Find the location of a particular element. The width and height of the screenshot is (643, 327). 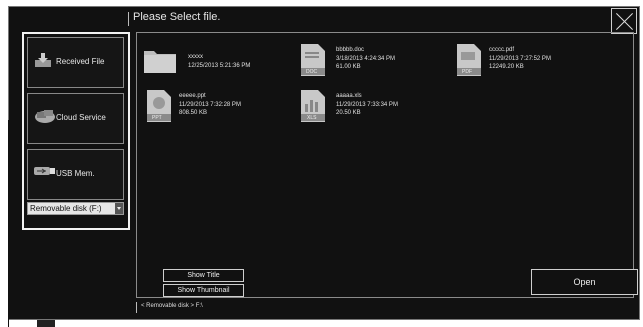

file-date: 12/25/2013 5:21:36 PM is located at coordinates (219, 65).